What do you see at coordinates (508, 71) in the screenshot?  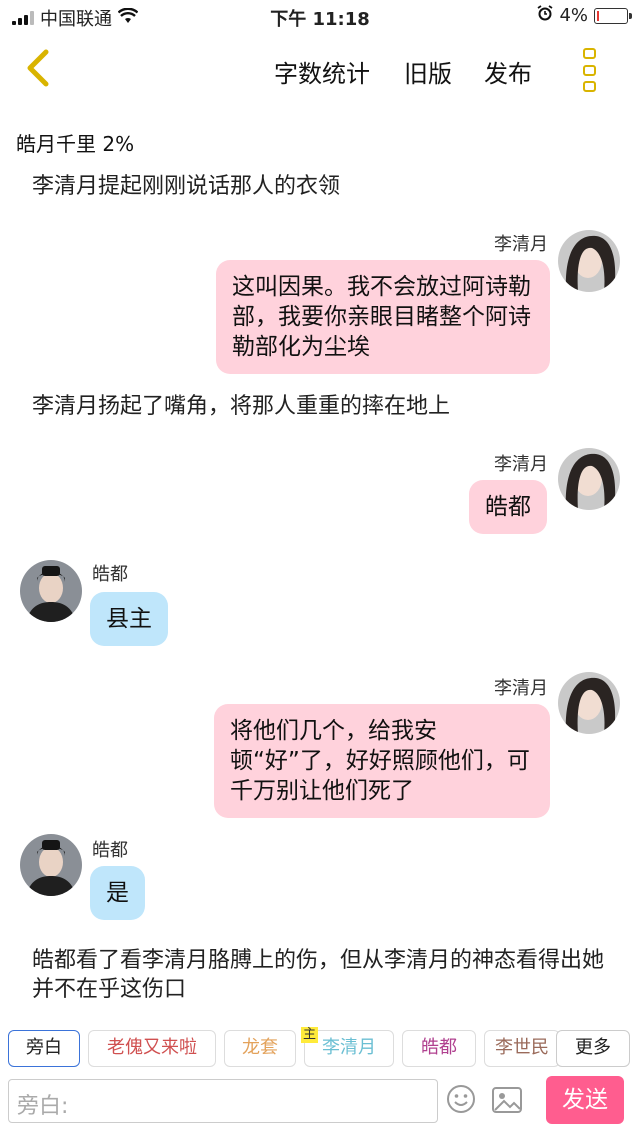 I see `publish-button: 发布` at bounding box center [508, 71].